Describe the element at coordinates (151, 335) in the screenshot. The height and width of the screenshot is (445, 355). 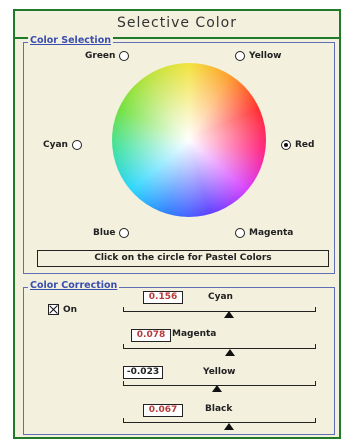
I see `magenta-value: 0.078` at that location.